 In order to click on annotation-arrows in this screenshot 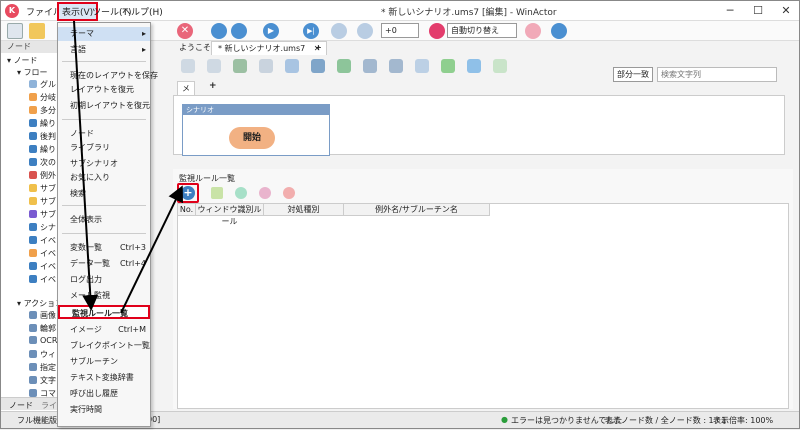, I will do `click(128, 167)`.